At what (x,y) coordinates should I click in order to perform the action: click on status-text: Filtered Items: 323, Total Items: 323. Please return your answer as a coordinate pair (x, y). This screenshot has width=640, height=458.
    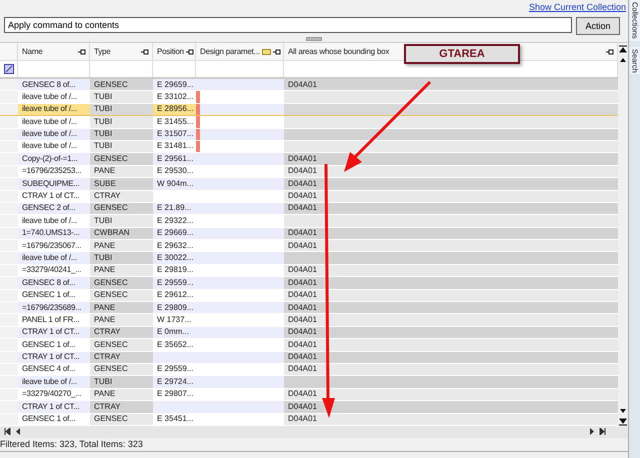
    Looking at the image, I should click on (71, 444).